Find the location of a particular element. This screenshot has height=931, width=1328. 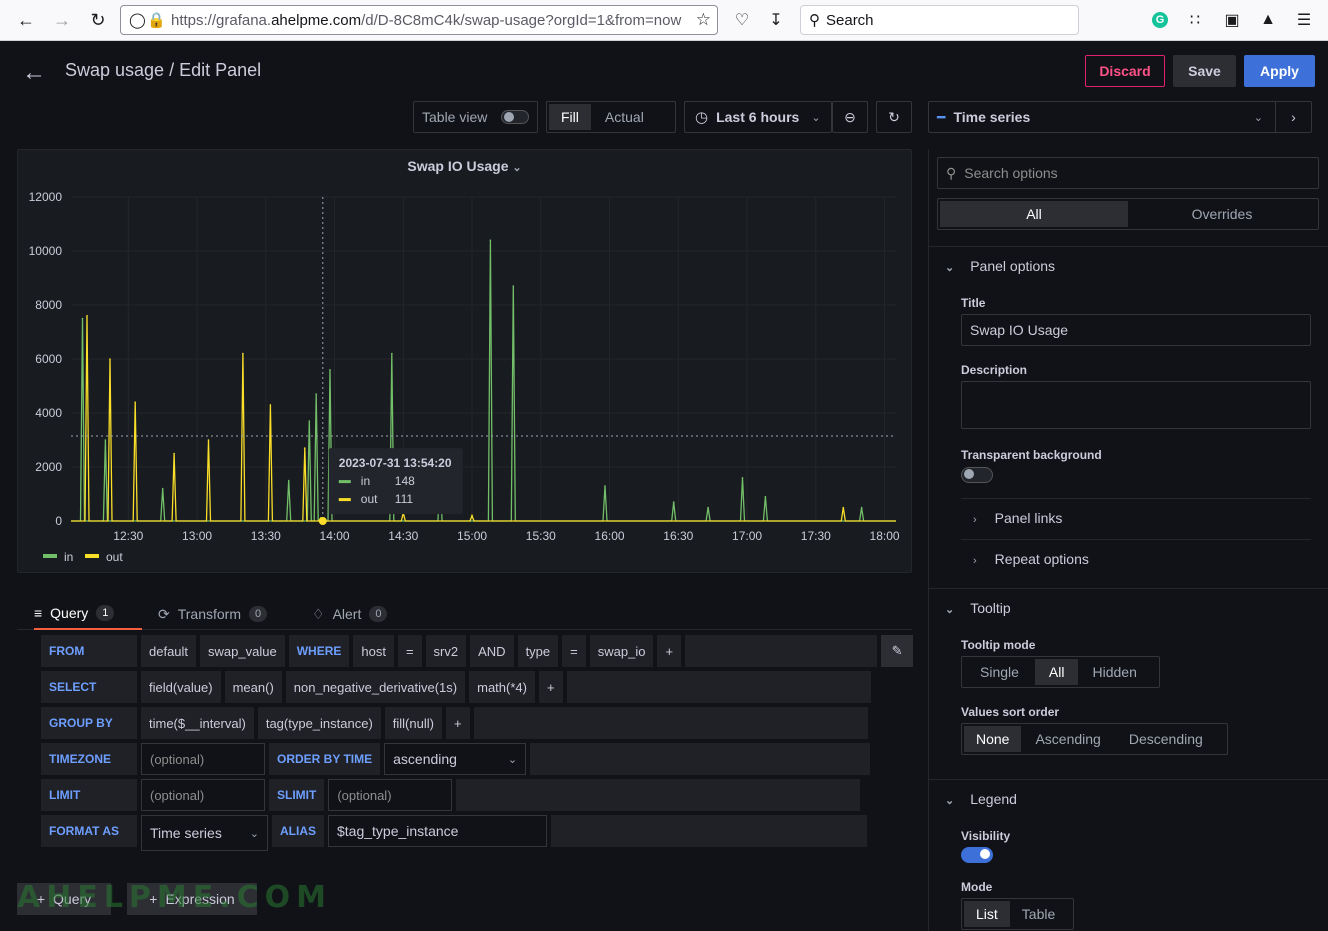

table-view-toggle: Table view is located at coordinates (475, 117).